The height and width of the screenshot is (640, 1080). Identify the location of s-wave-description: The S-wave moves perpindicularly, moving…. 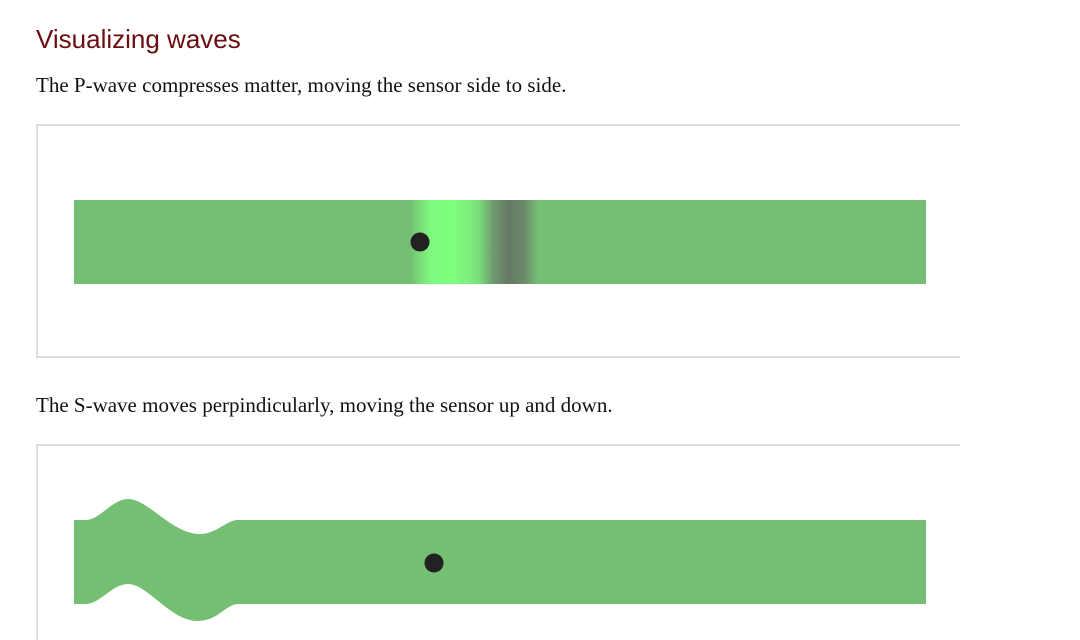
(324, 405).